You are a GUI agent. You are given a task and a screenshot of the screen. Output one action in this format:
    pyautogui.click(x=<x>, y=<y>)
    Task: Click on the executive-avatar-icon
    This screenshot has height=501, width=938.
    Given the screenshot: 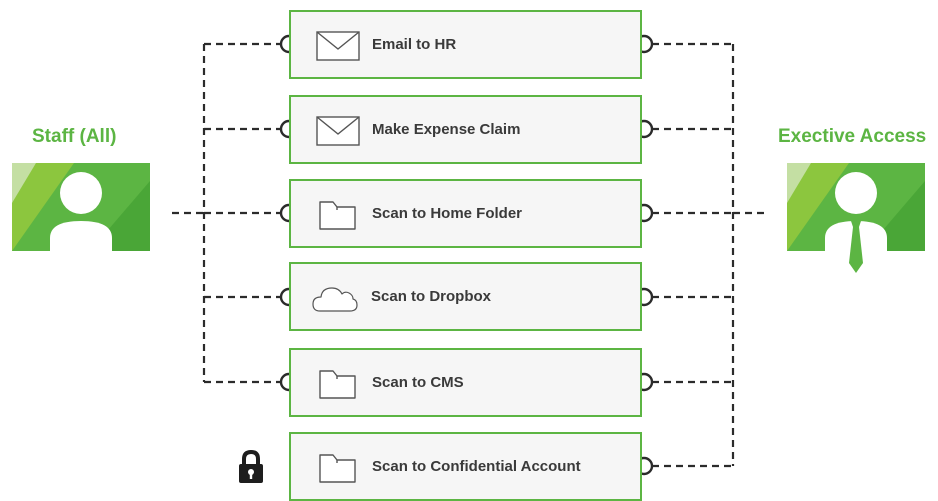 What is the action you would take?
    pyautogui.click(x=856, y=218)
    